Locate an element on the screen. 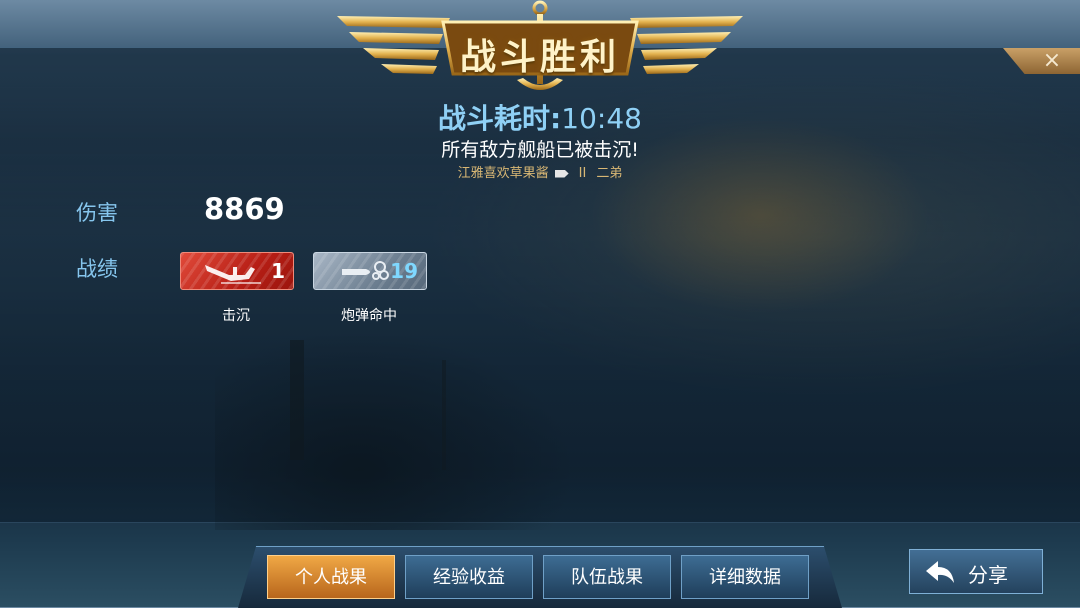 This screenshot has width=1080, height=608. share-button: 分享 is located at coordinates (976, 571).